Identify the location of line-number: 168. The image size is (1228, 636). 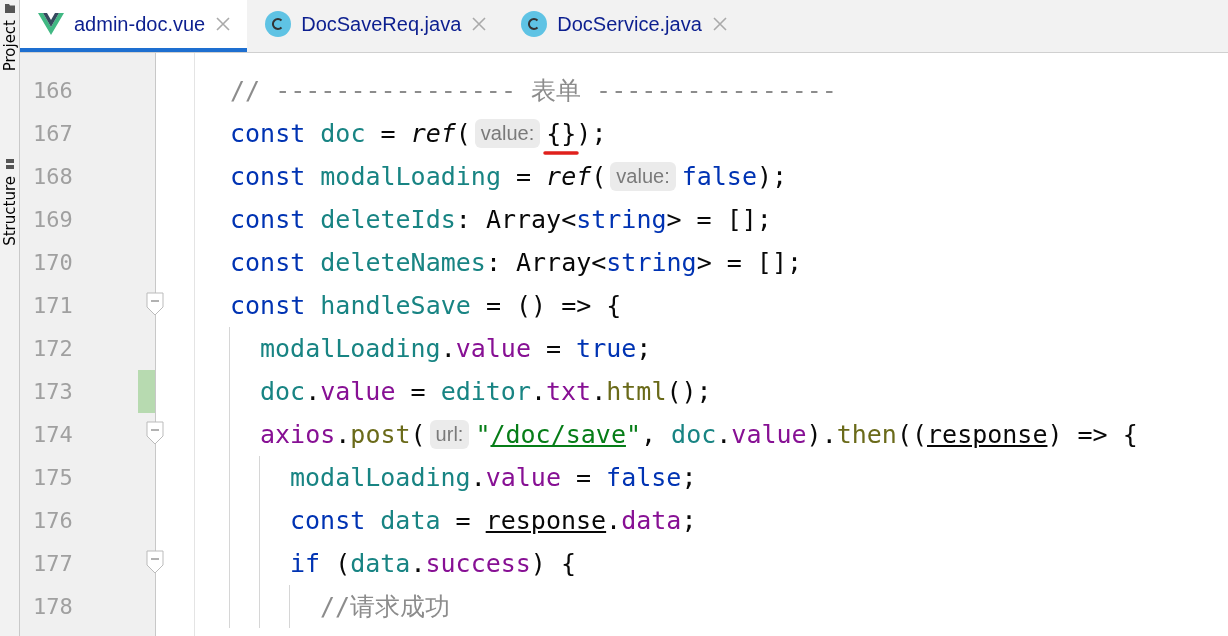
(53, 176).